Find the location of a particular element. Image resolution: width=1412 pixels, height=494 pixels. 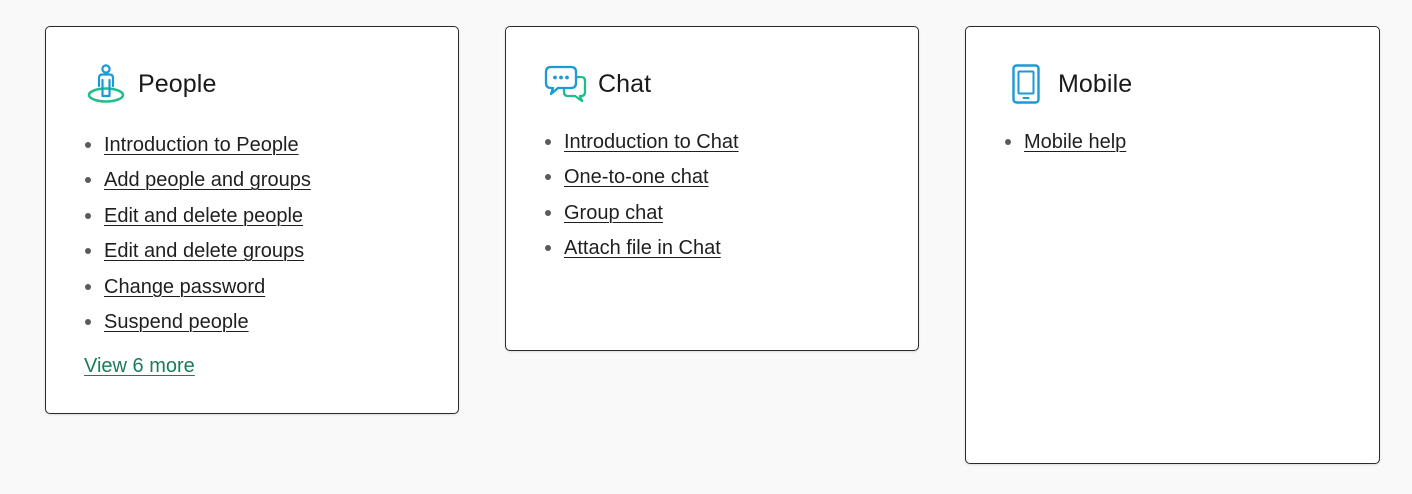

list-item: One-to-one chat is located at coordinates (641, 180).